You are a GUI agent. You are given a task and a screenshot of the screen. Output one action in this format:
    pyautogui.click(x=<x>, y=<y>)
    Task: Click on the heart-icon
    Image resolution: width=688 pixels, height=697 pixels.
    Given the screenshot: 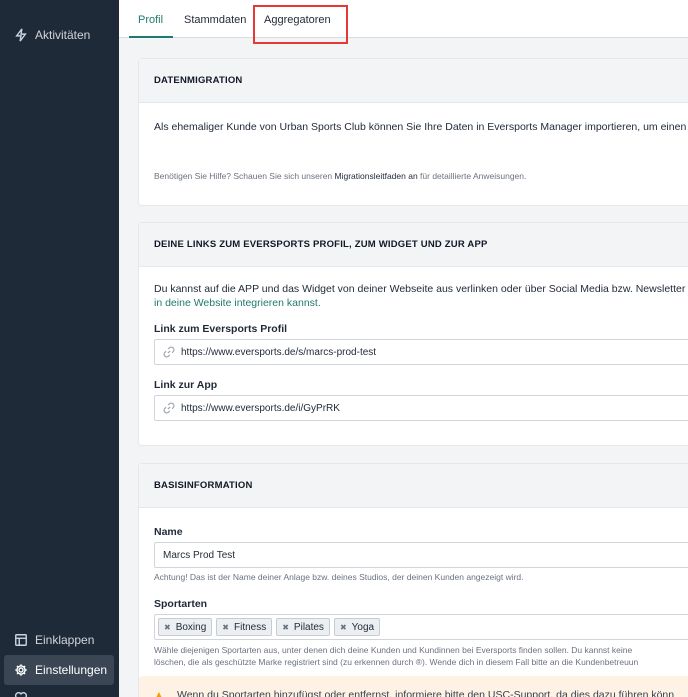 What is the action you would take?
    pyautogui.click(x=21, y=693)
    